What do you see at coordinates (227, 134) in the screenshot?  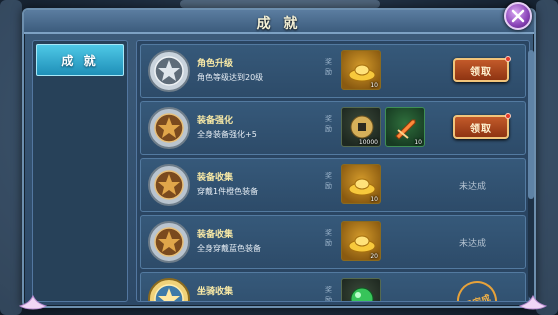 I see `achievement-description: 全身装备强化+5` at bounding box center [227, 134].